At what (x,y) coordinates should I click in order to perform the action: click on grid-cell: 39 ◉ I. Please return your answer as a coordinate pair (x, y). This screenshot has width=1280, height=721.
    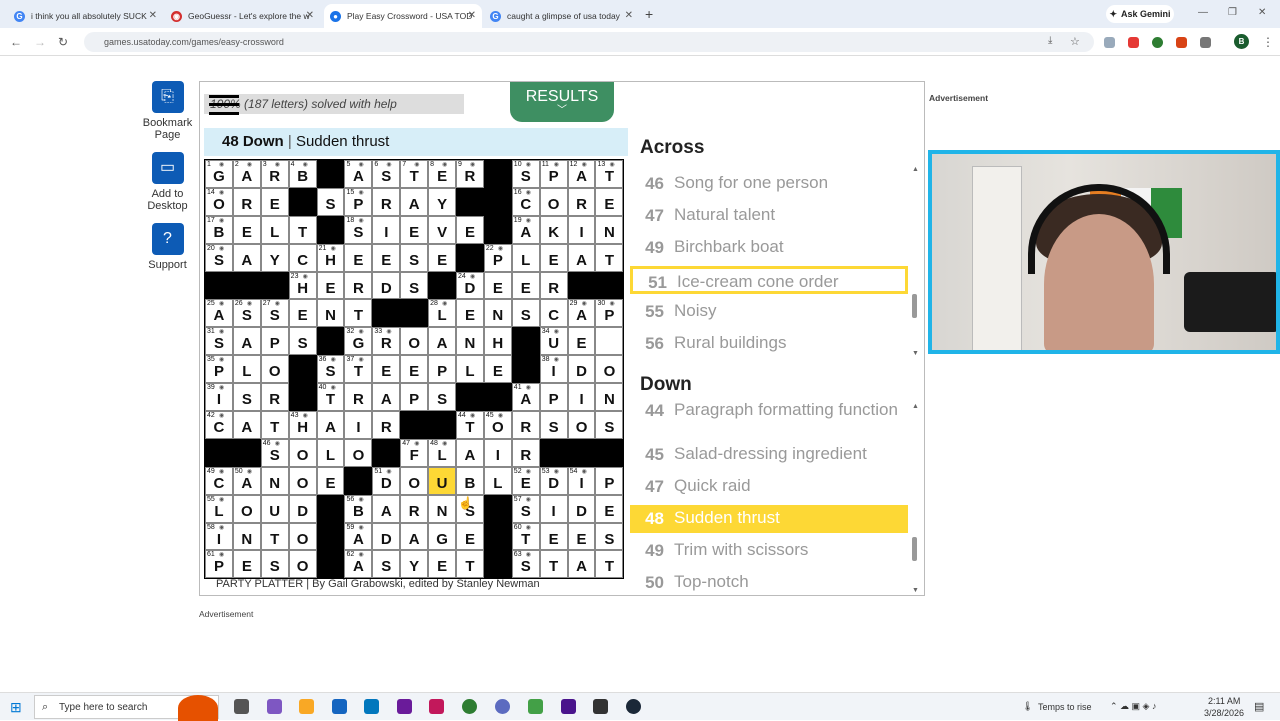
    Looking at the image, I should click on (219, 397).